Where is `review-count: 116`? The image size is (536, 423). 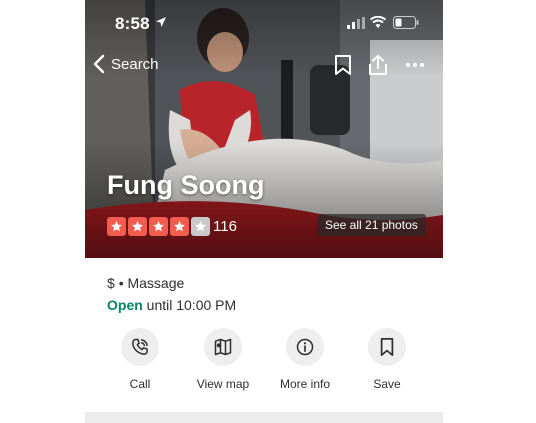
review-count: 116 is located at coordinates (225, 226).